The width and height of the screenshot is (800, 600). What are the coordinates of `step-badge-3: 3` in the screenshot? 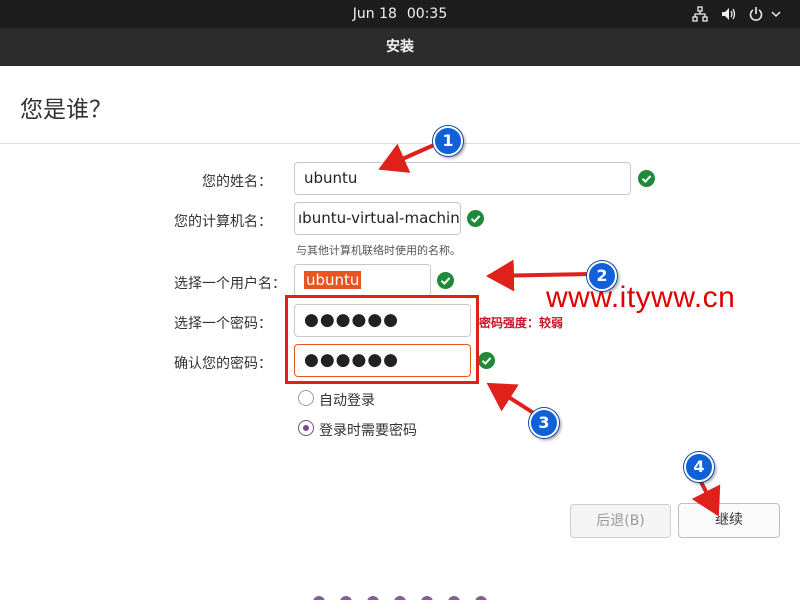 It's located at (544, 423).